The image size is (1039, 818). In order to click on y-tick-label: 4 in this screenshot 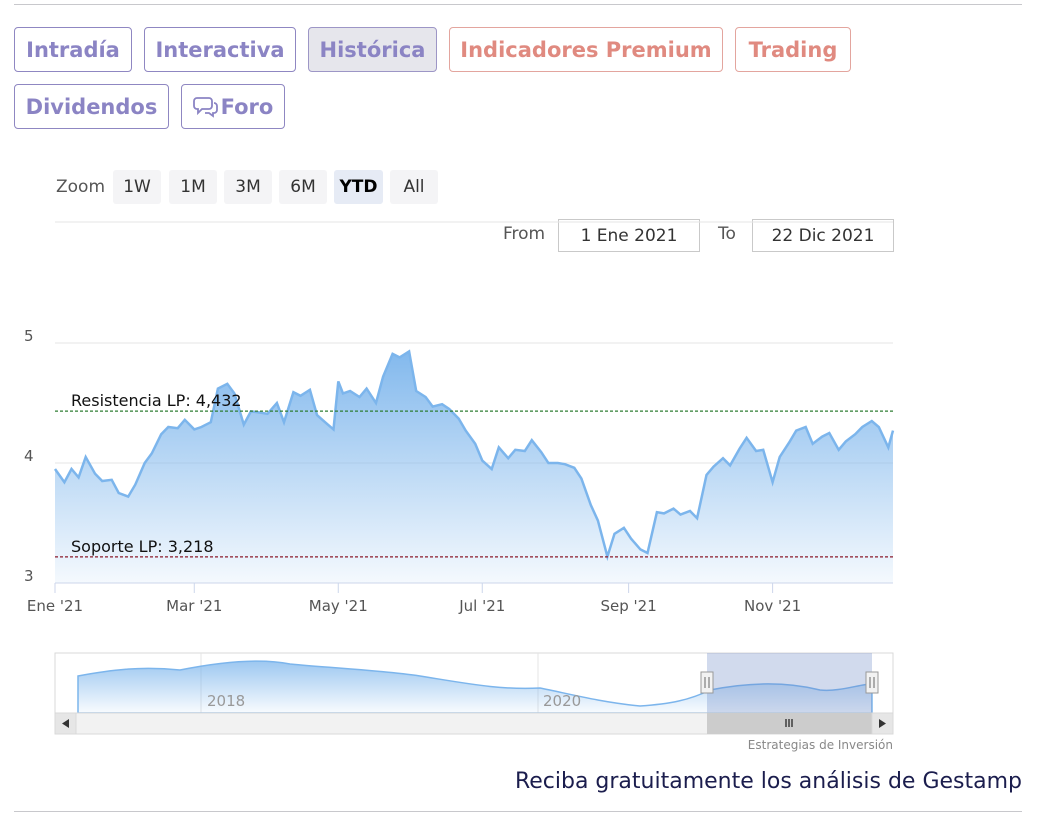, I will do `click(29, 456)`.